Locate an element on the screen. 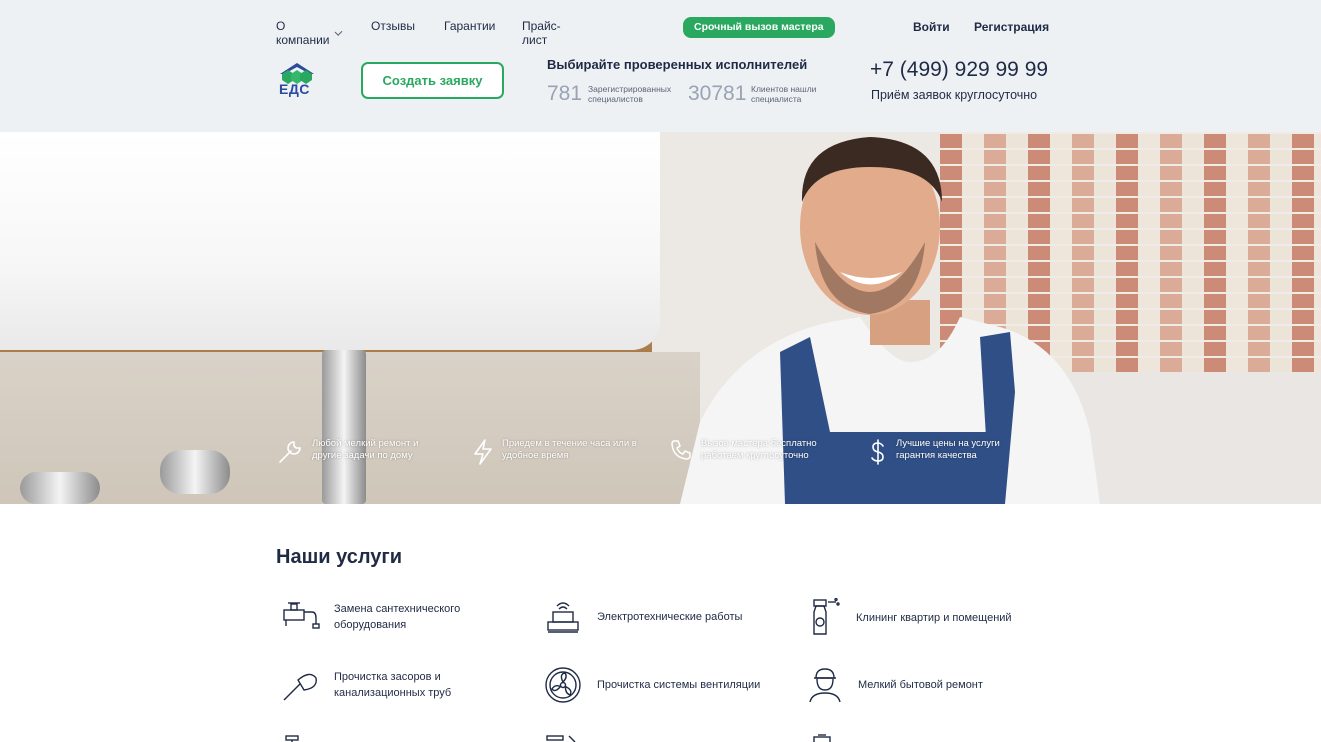 This screenshot has height=742, width=1321. service-cleaning: Клининг квартир и помещений is located at coordinates (909, 618).